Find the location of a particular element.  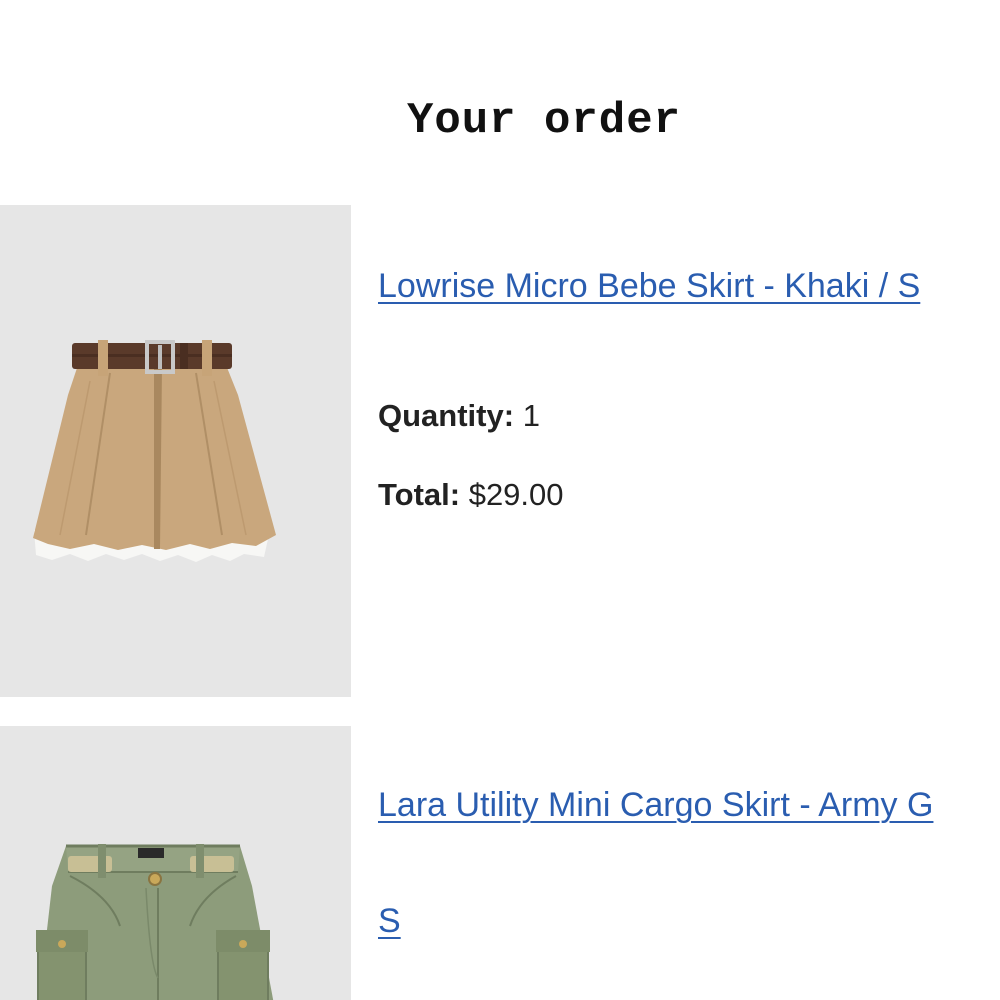

total-label: Total: is located at coordinates (419, 494).